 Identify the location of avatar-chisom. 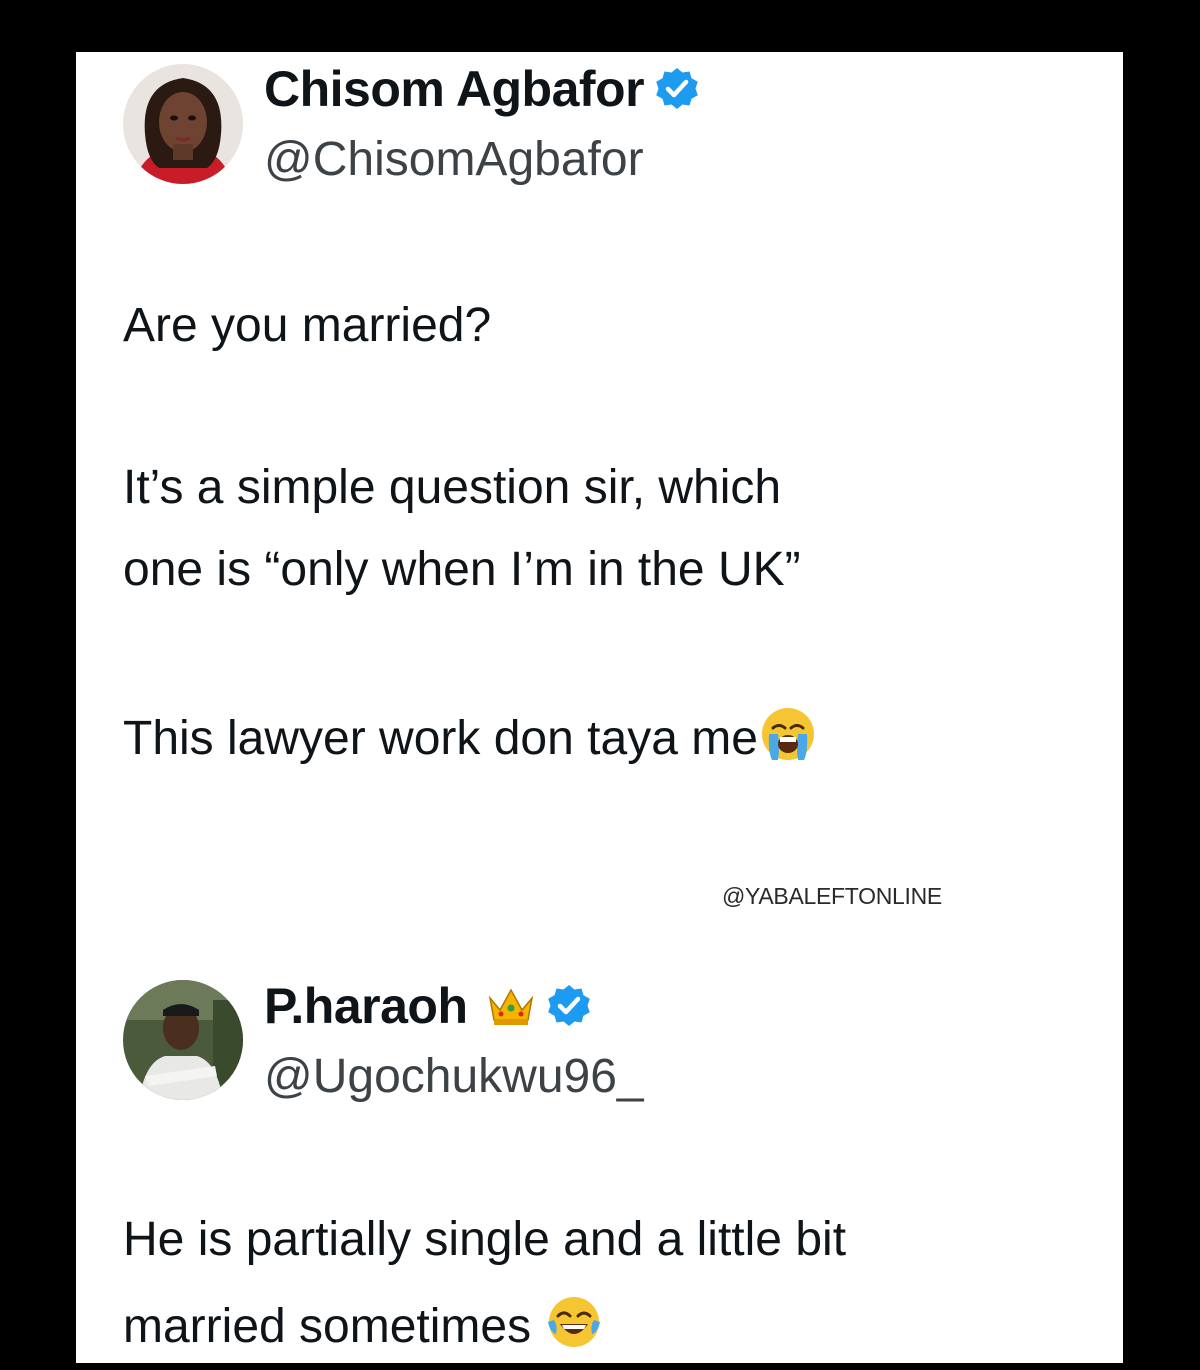
(183, 124).